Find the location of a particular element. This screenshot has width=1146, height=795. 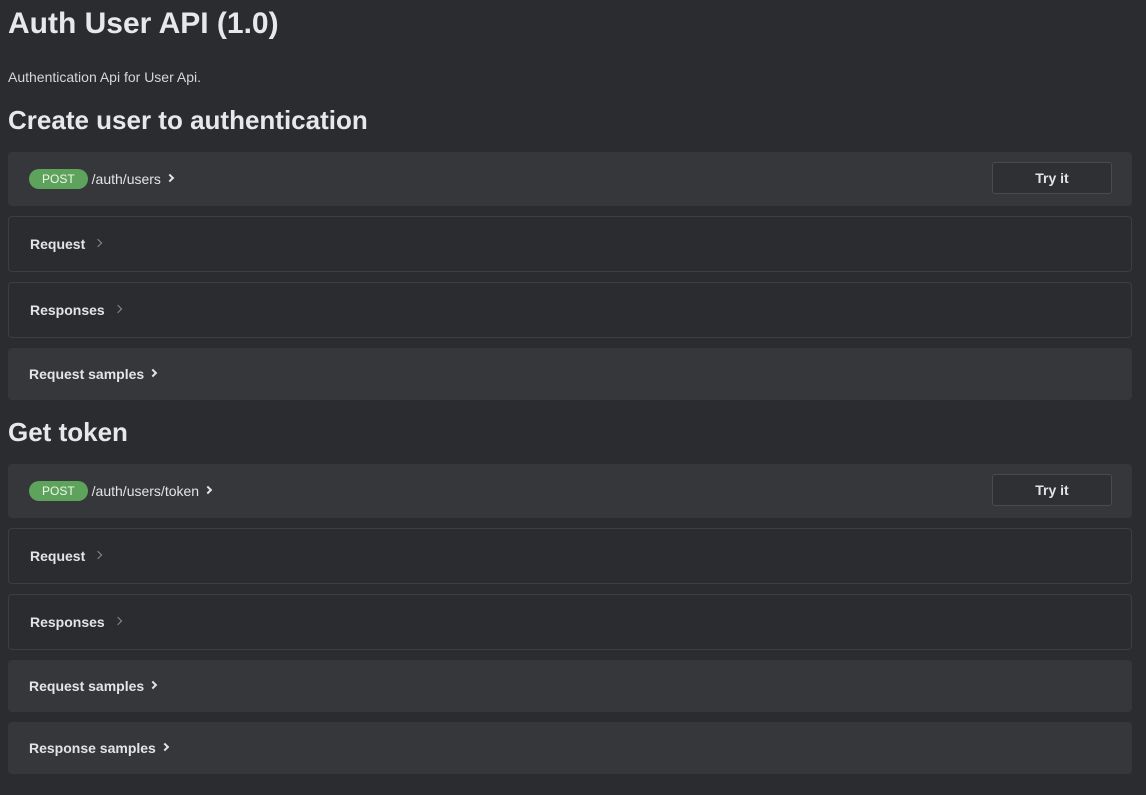

operation-title: Create user to authentication is located at coordinates (188, 120).